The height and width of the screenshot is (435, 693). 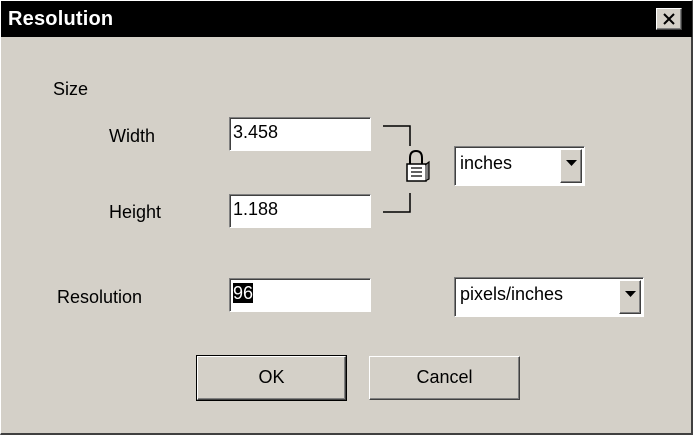 What do you see at coordinates (256, 132) in the screenshot?
I see `width-value: 3.458` at bounding box center [256, 132].